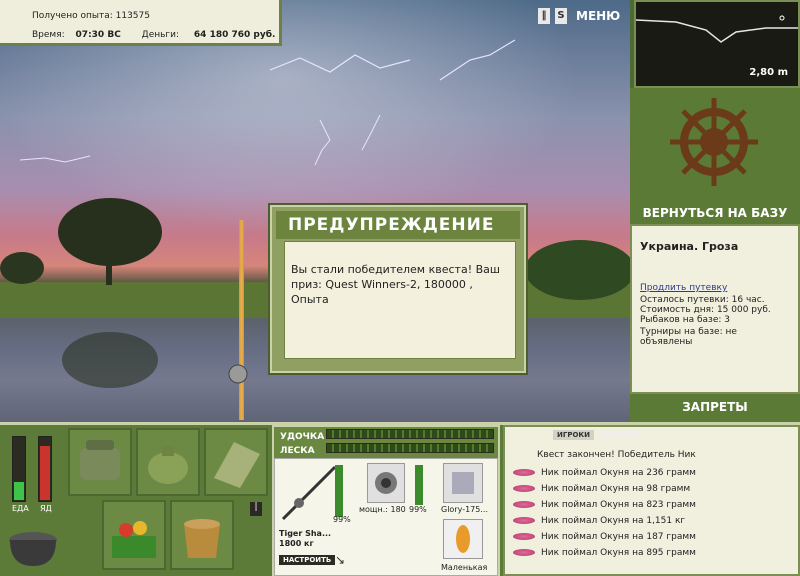 The width and height of the screenshot is (800, 576). What do you see at coordinates (604, 473) in the screenshot?
I see `log-row: Ник поймал Окуня на 236 грамм` at bounding box center [604, 473].